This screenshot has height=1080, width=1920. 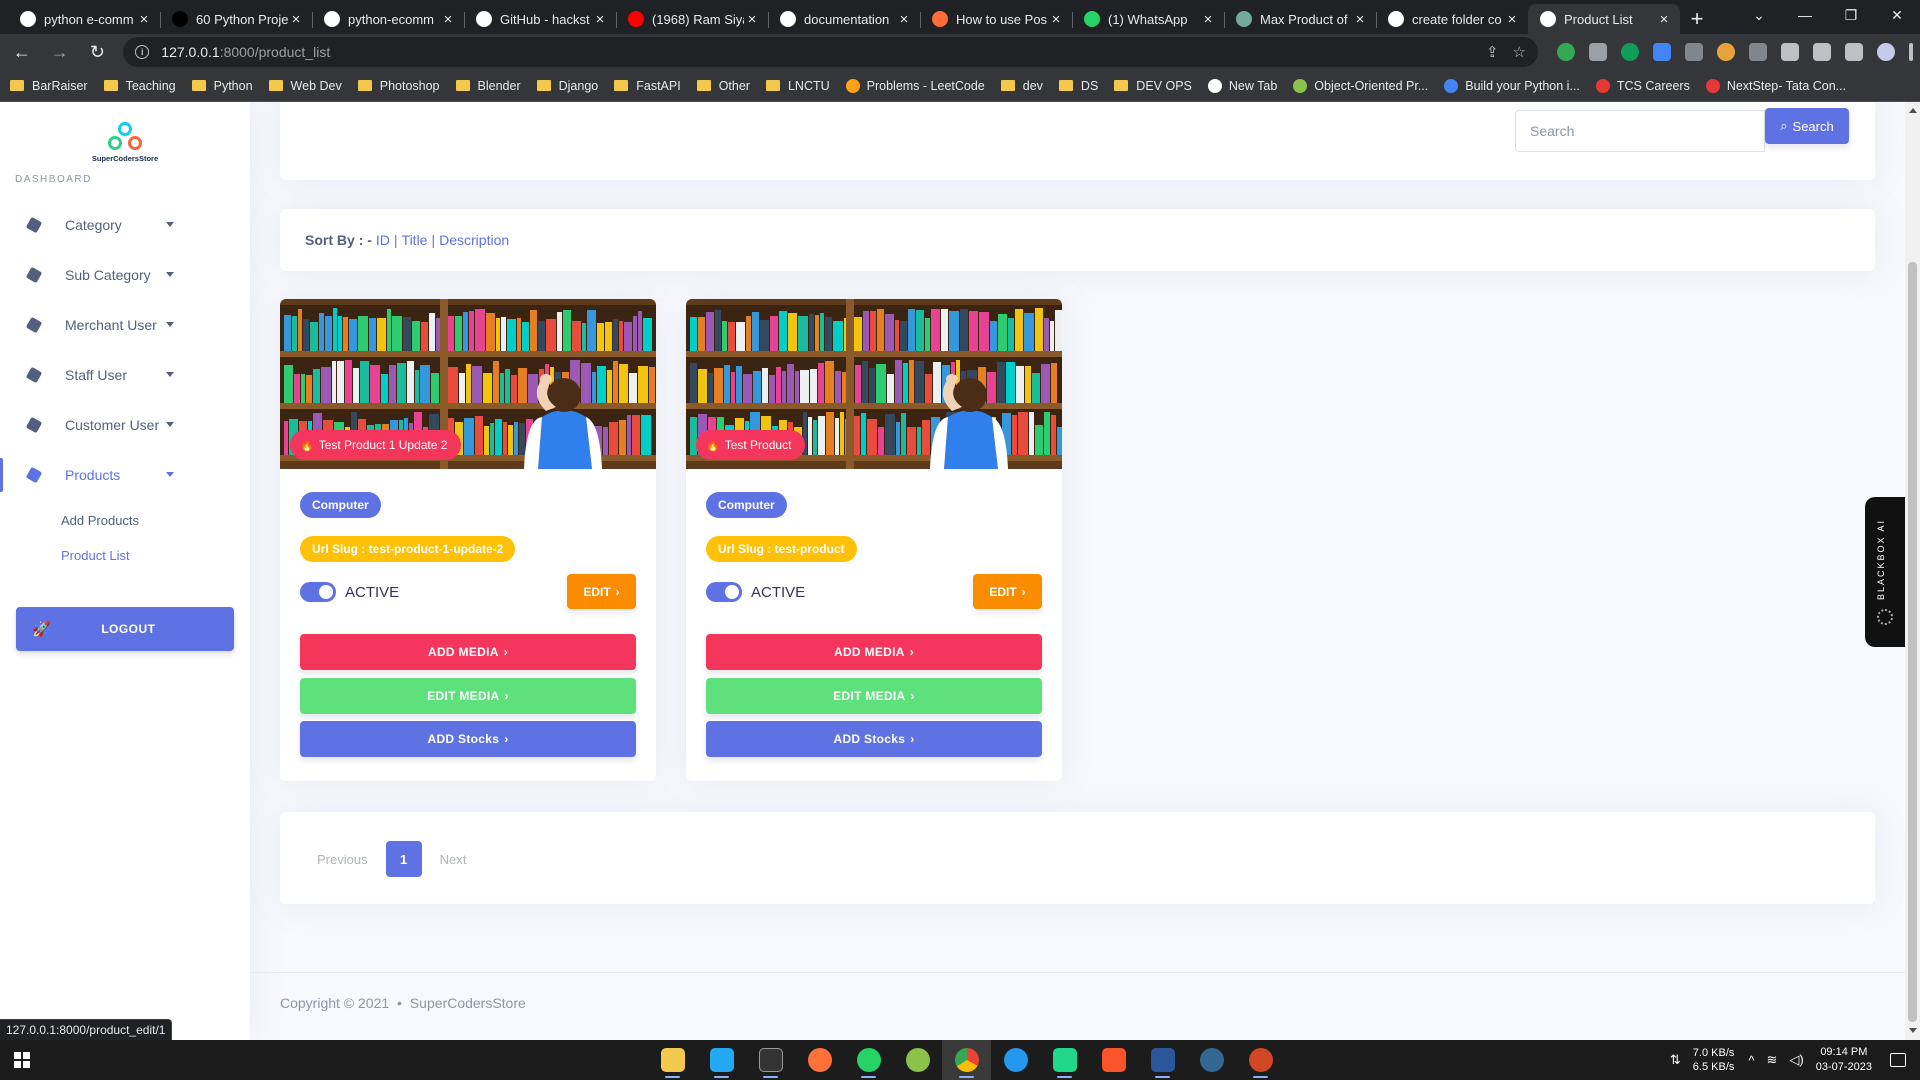 What do you see at coordinates (868, 1060) in the screenshot?
I see `whatsapp-icon` at bounding box center [868, 1060].